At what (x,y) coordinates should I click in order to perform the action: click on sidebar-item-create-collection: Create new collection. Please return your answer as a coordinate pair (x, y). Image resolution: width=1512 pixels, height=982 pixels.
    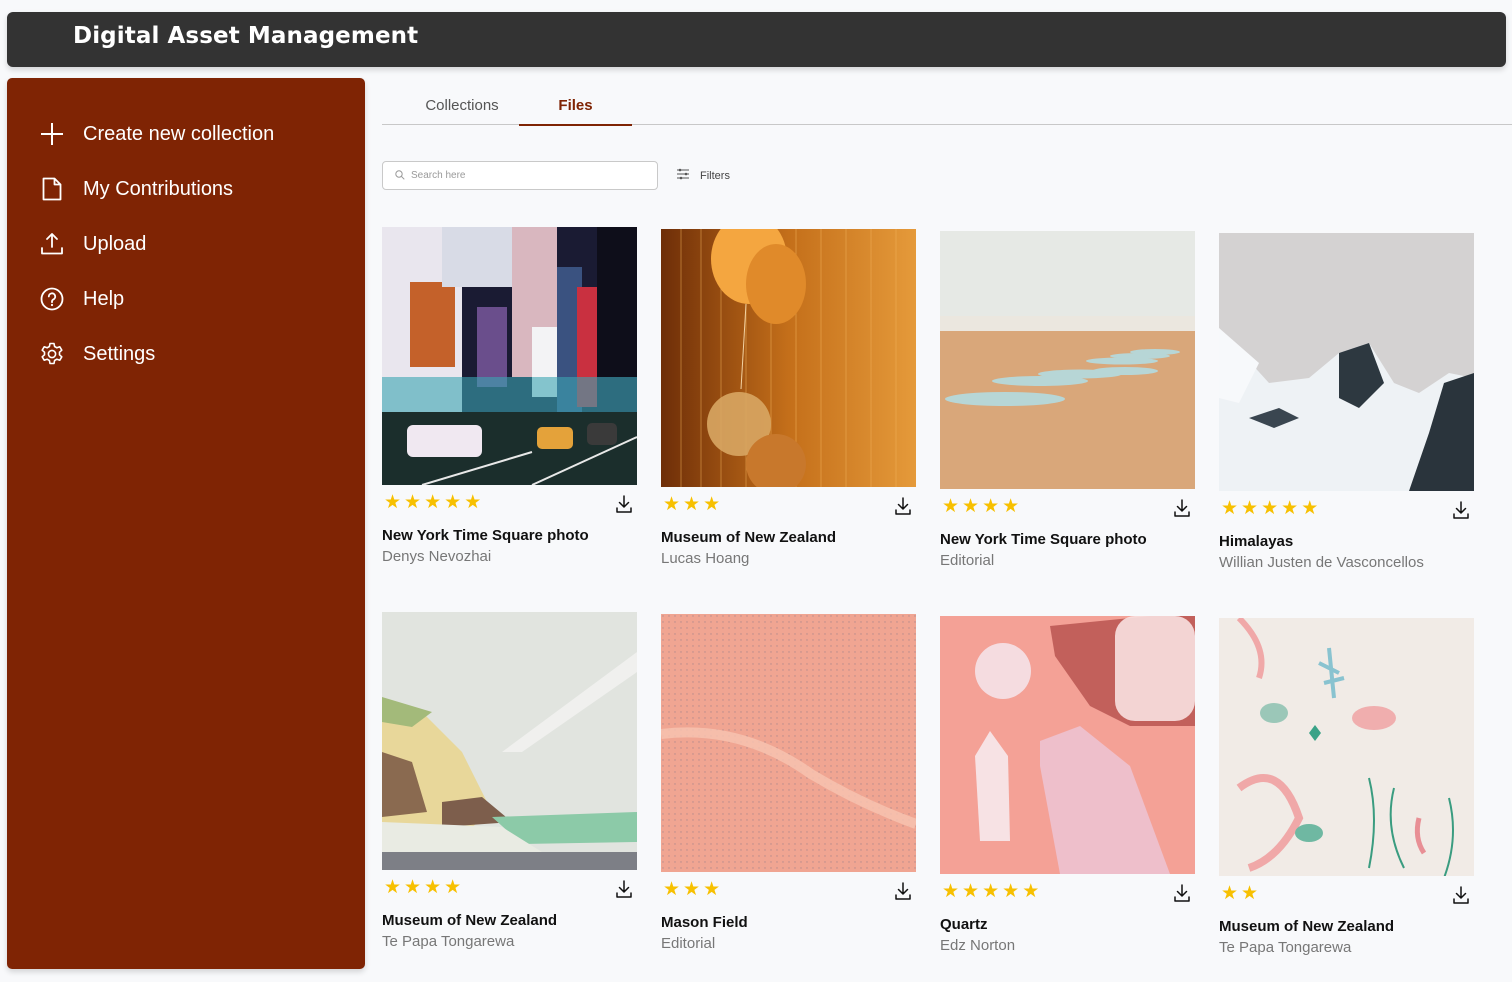
    Looking at the image, I should click on (156, 134).